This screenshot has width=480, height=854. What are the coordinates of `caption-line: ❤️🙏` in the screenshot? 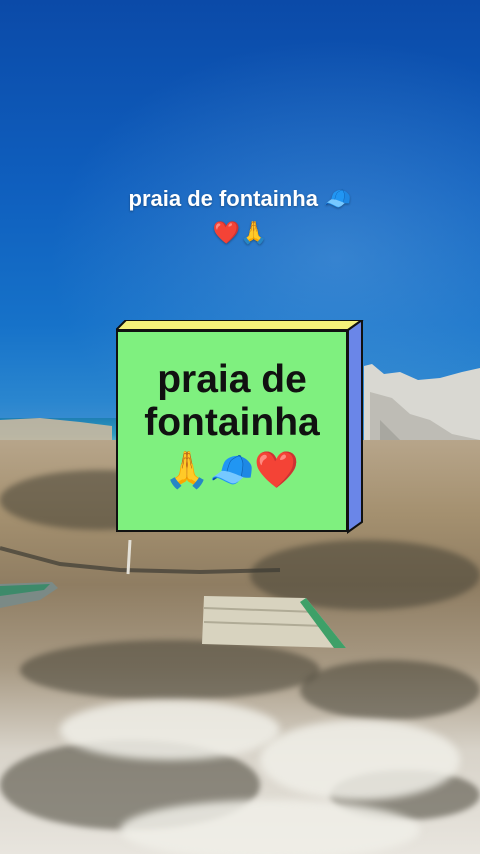 It's located at (240, 232).